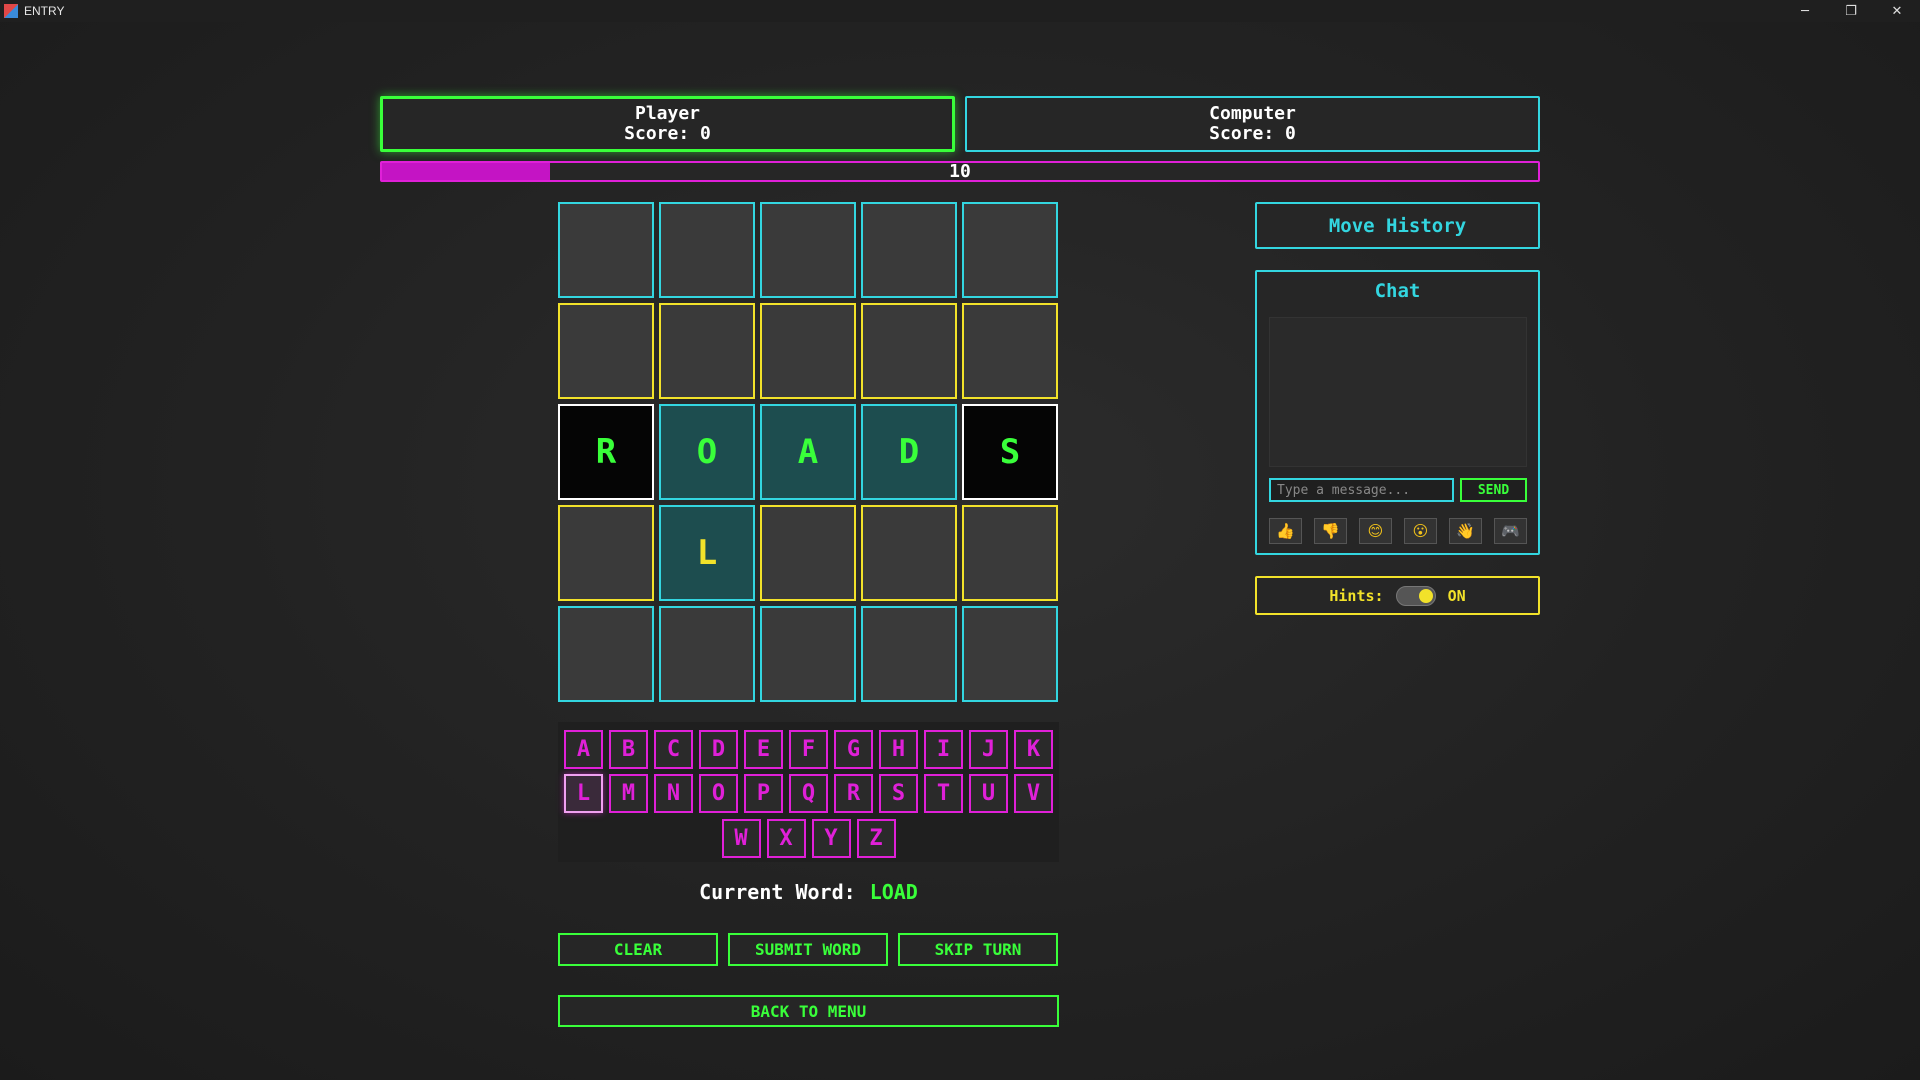 The image size is (1920, 1080). I want to click on keyboard-row: WXYZ, so click(808, 838).